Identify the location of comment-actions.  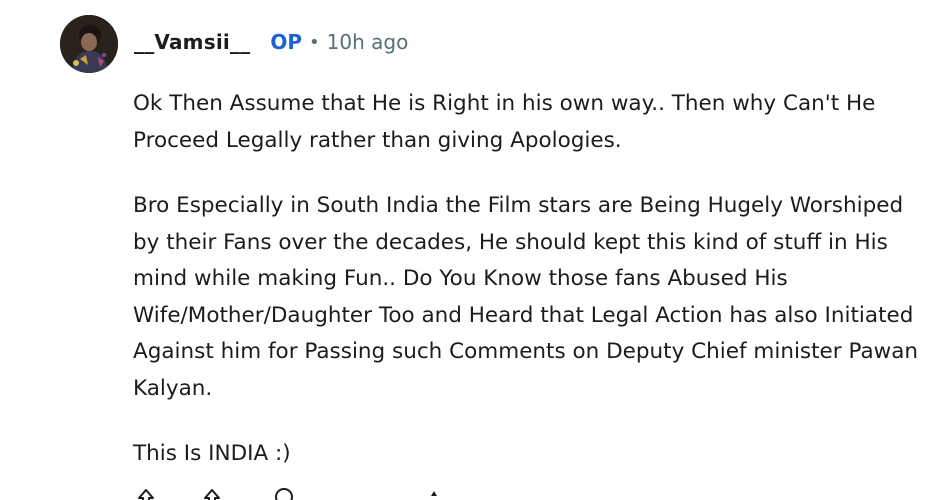
(333, 493).